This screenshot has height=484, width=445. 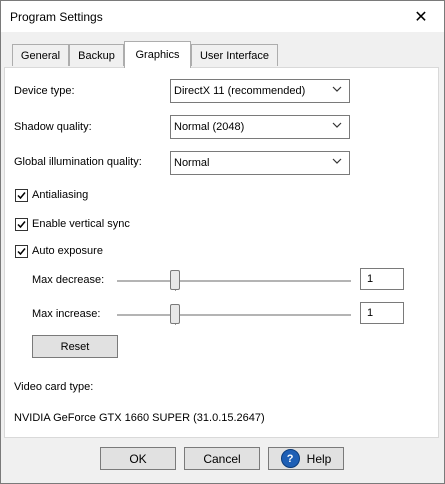 I want to click on vsync-checkbox, so click(x=21, y=224).